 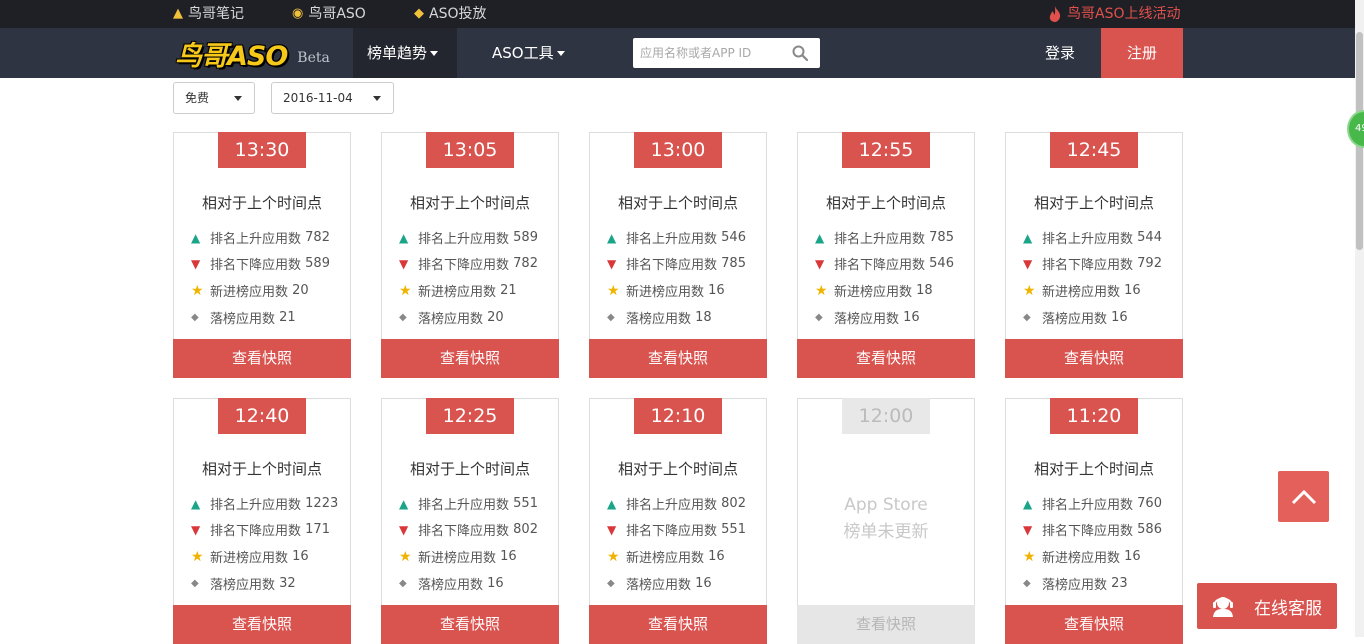 I want to click on card-time: 13:00, so click(x=678, y=150).